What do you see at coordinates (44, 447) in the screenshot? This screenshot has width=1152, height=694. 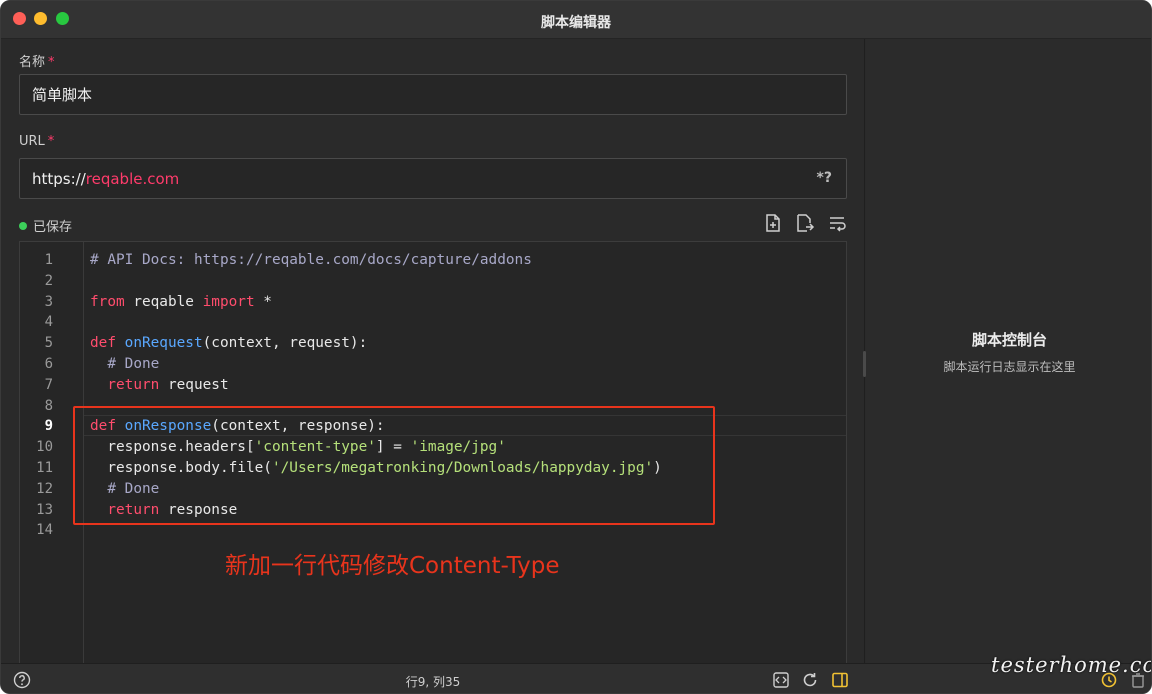 I see `line-number: 10` at bounding box center [44, 447].